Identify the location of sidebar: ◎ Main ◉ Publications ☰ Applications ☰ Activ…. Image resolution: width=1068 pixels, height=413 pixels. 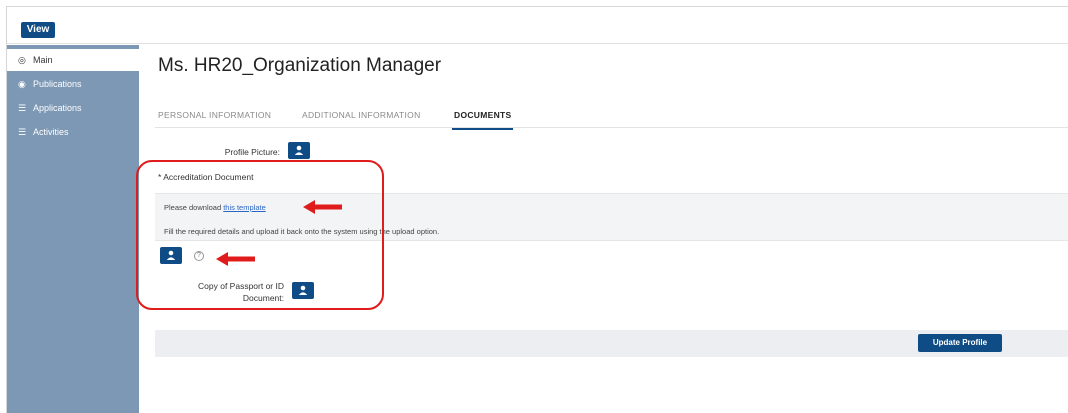
(73, 229).